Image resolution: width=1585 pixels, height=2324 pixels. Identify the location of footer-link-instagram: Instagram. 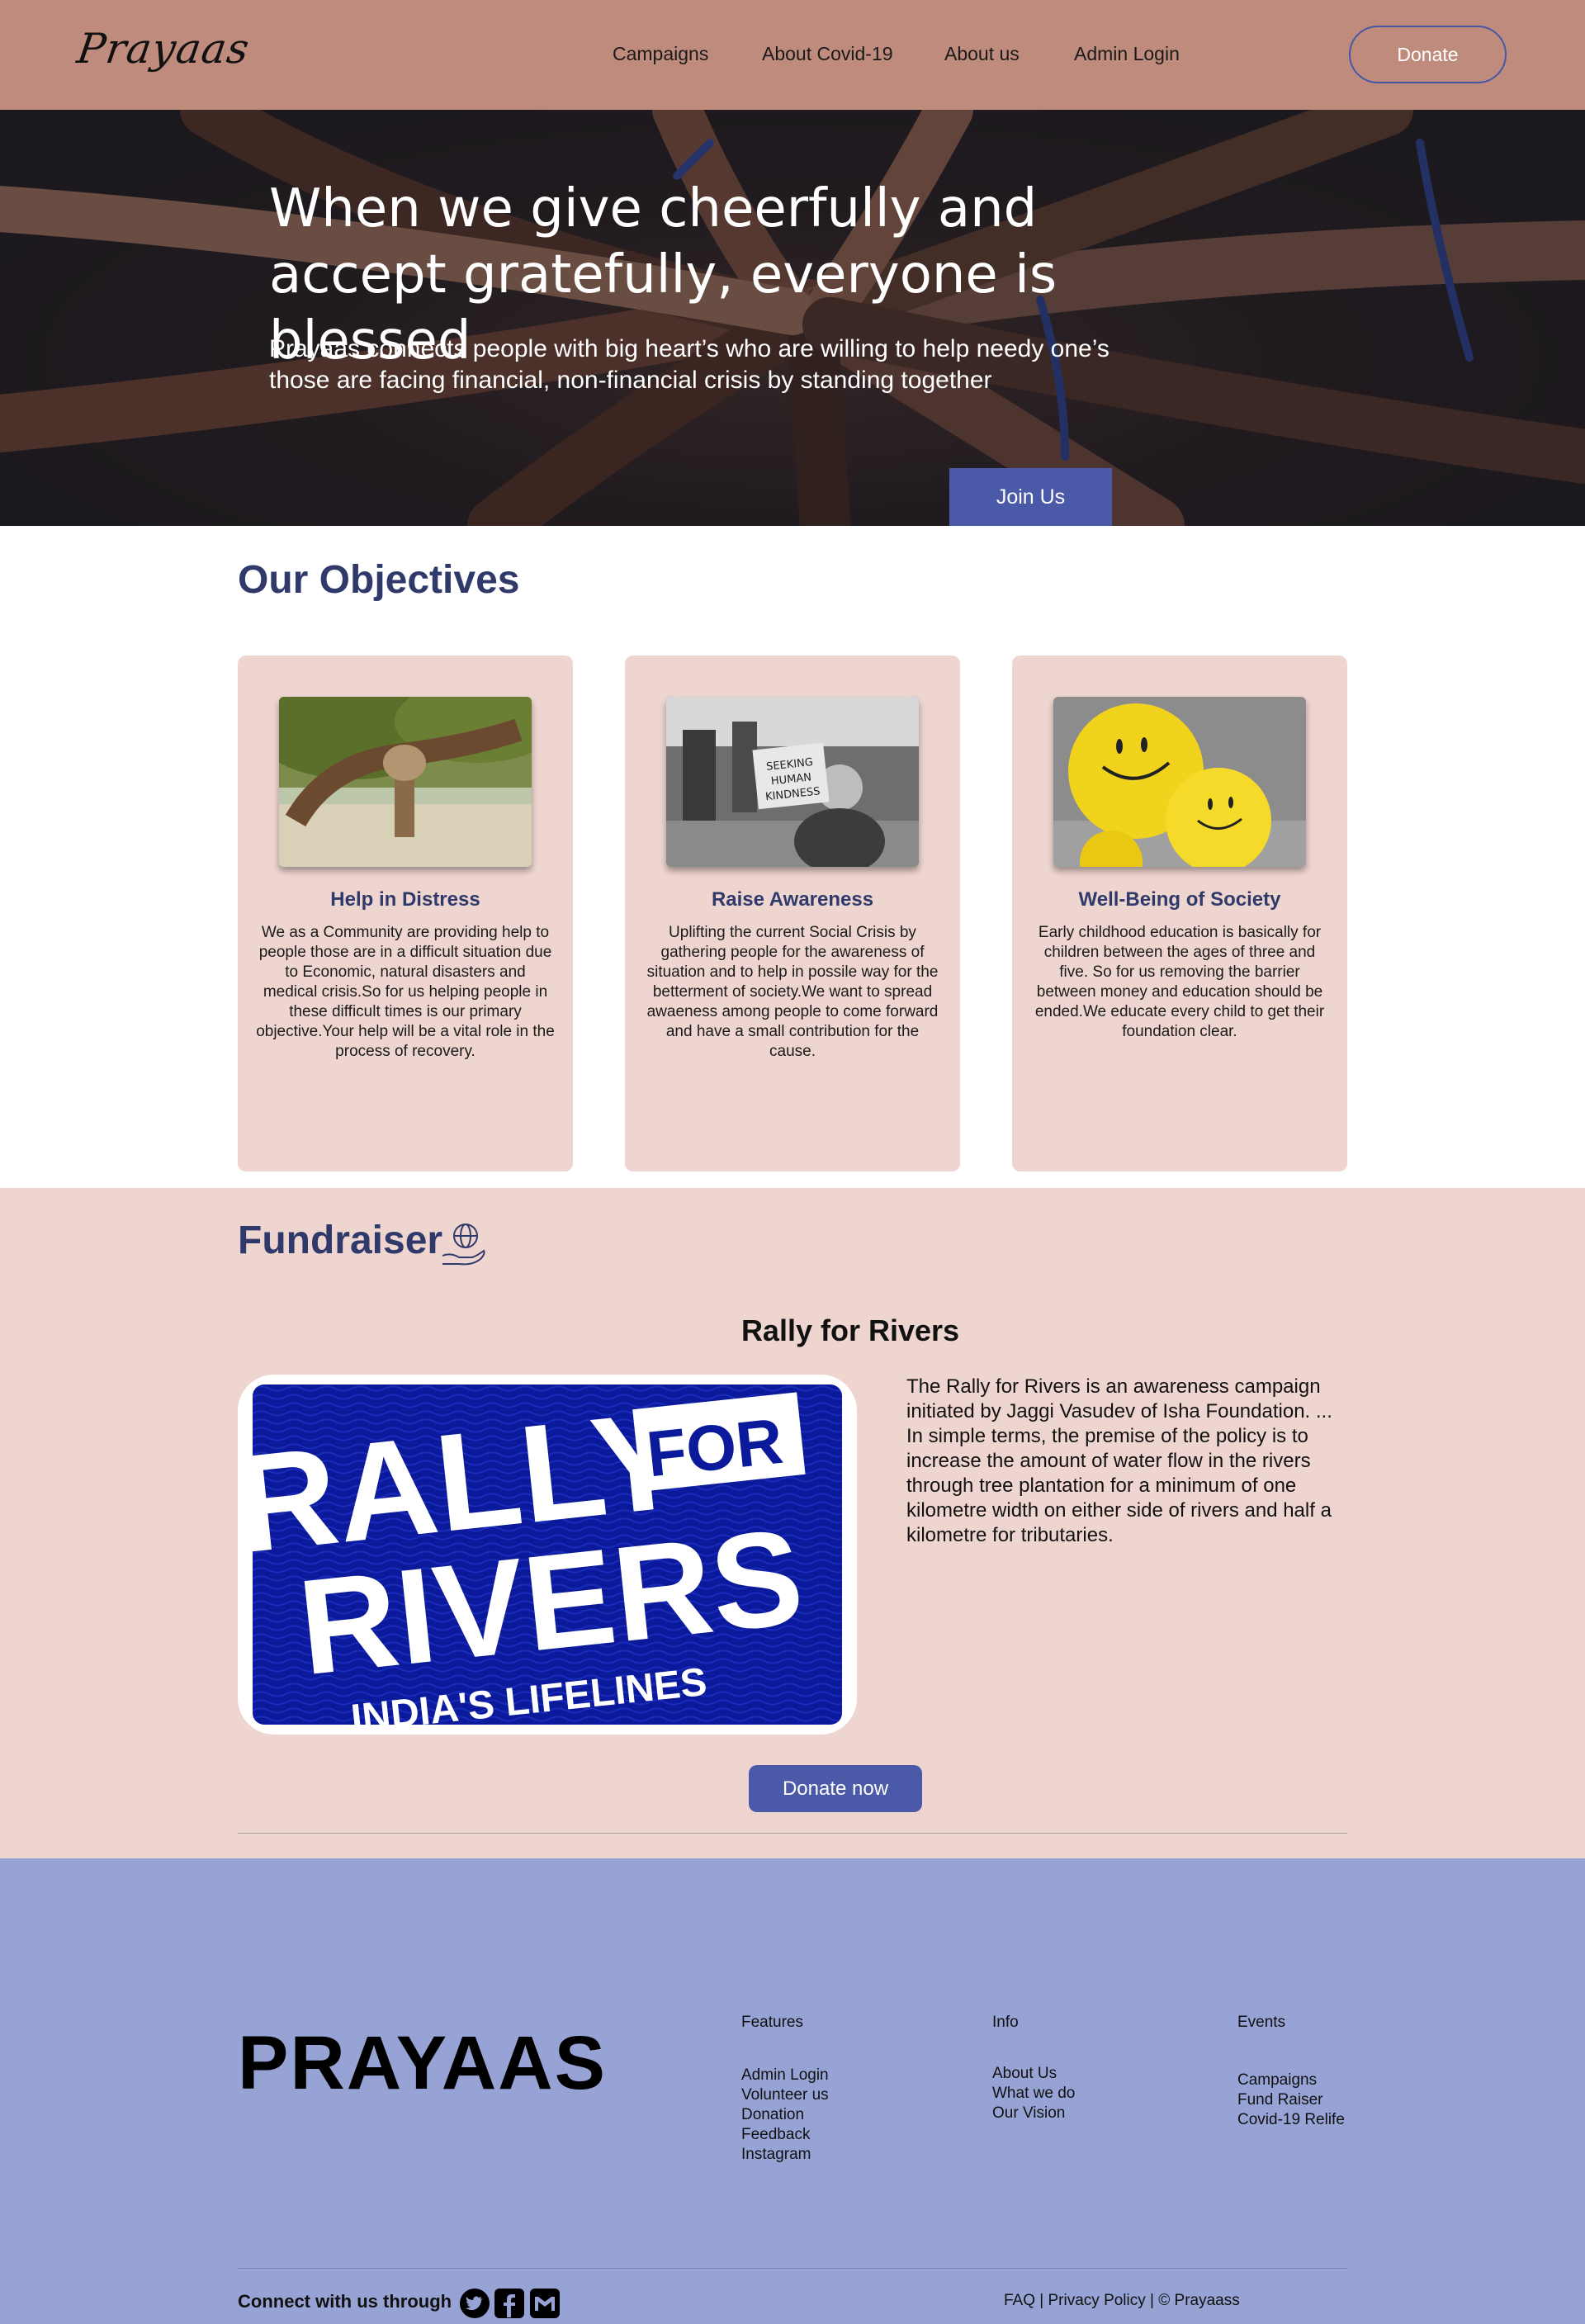
(785, 2155).